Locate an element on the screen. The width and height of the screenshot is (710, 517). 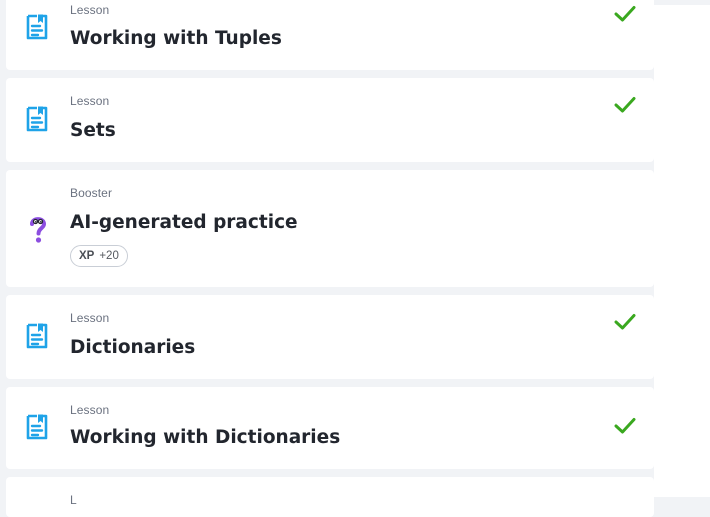
item-title: Working with Dictionaries is located at coordinates (205, 437).